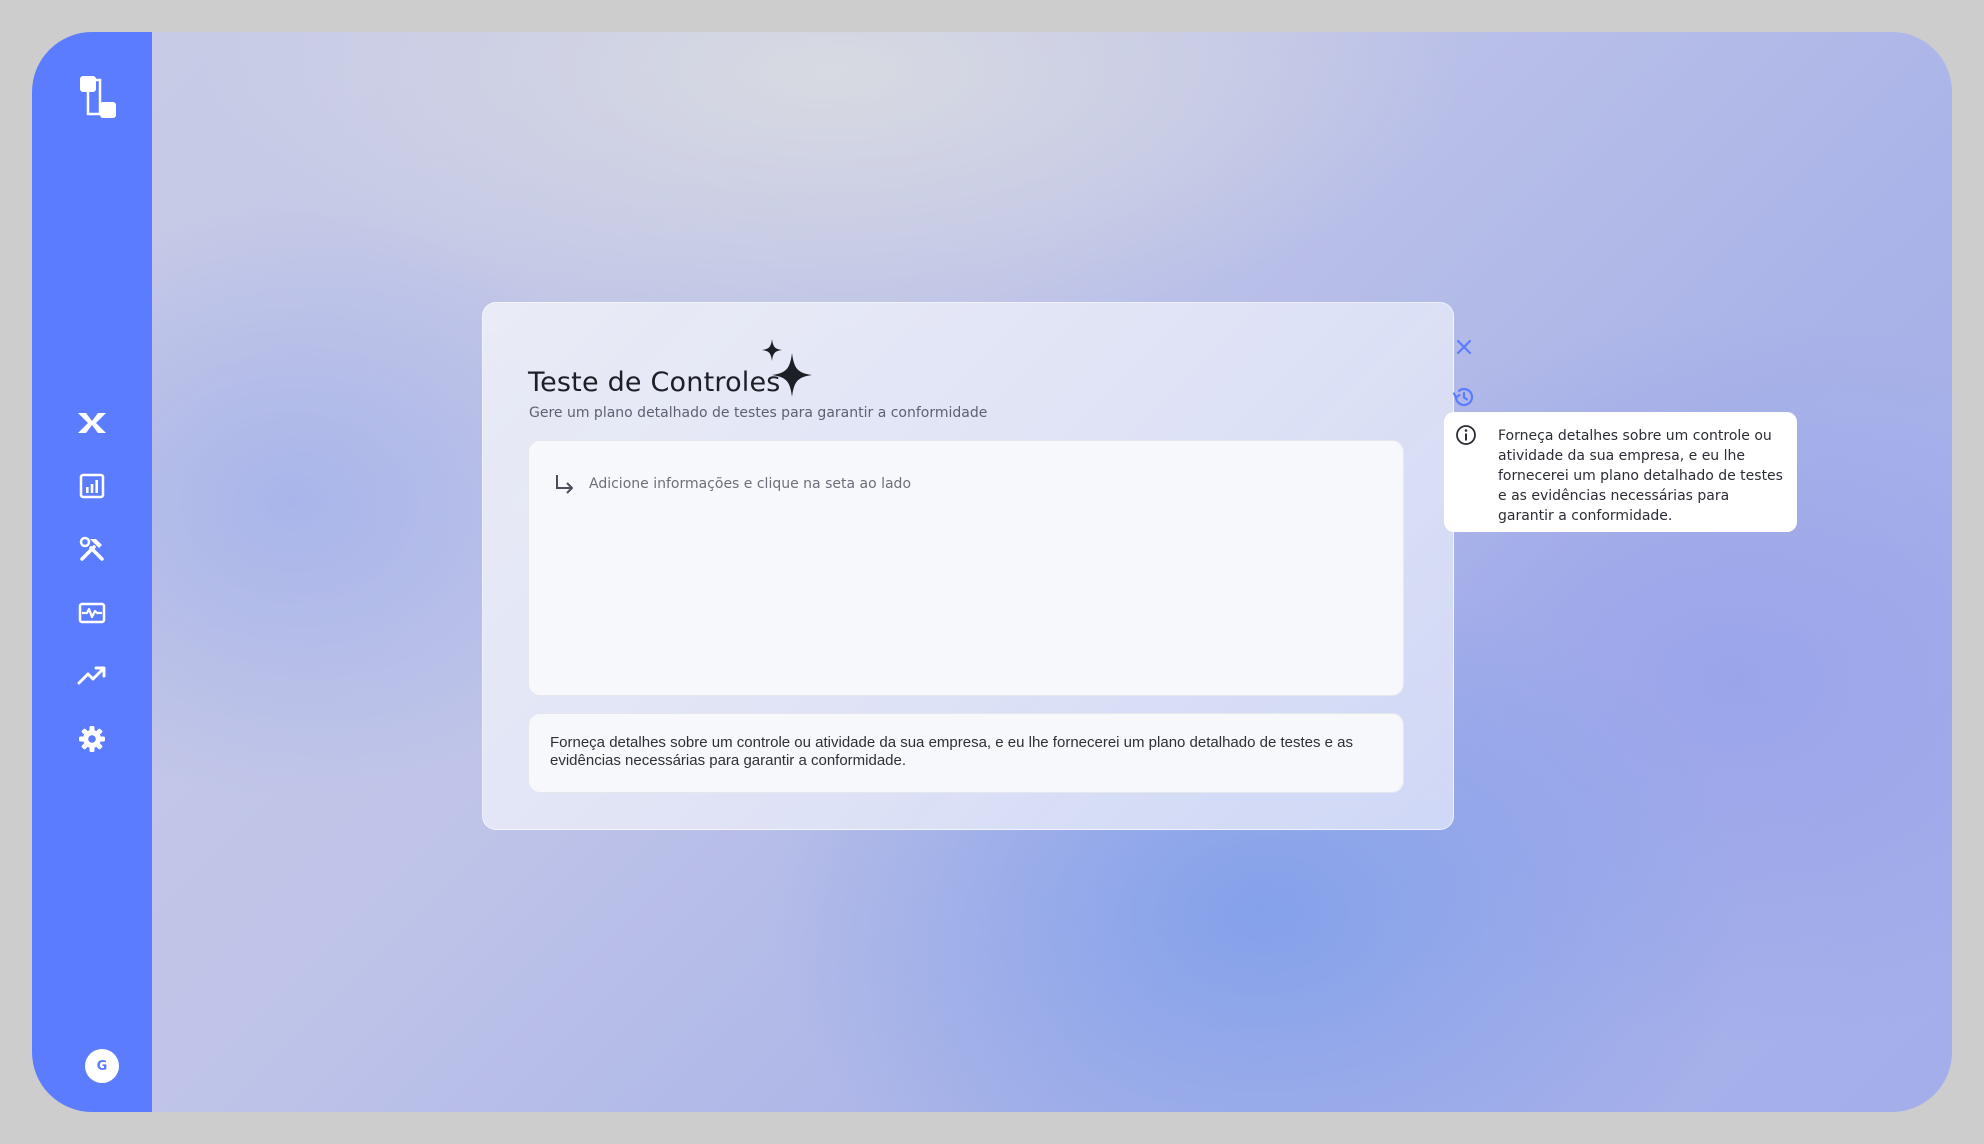  I want to click on prompt-input-card, so click(966, 568).